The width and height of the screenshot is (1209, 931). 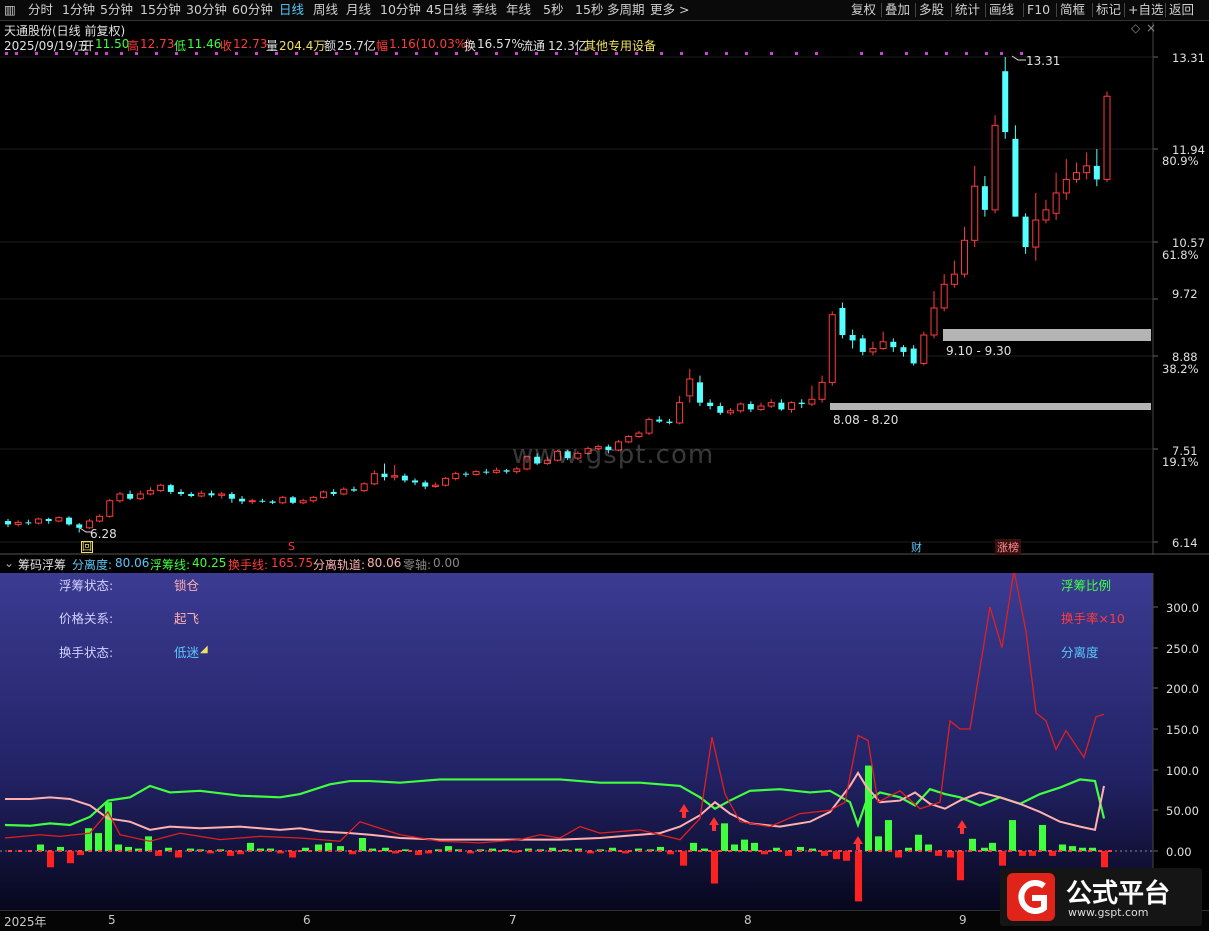 I want to click on status-label-1: 浮筹状态:, so click(x=86, y=585).